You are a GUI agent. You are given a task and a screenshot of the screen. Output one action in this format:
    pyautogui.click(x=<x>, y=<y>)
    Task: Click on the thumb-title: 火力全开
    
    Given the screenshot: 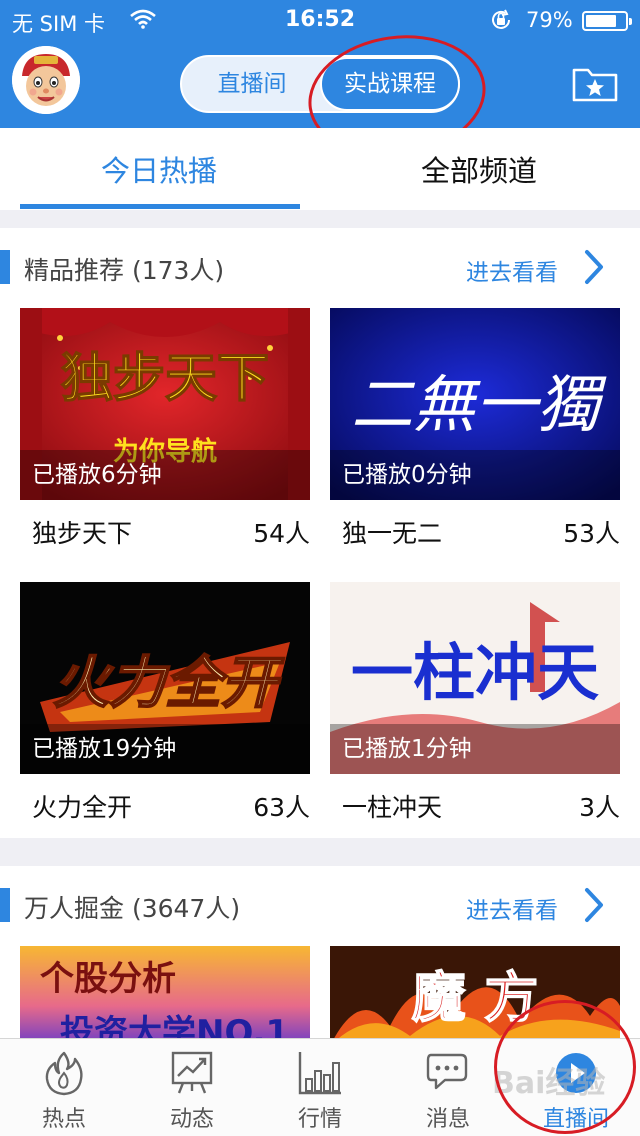 What is the action you would take?
    pyautogui.click(x=169, y=683)
    